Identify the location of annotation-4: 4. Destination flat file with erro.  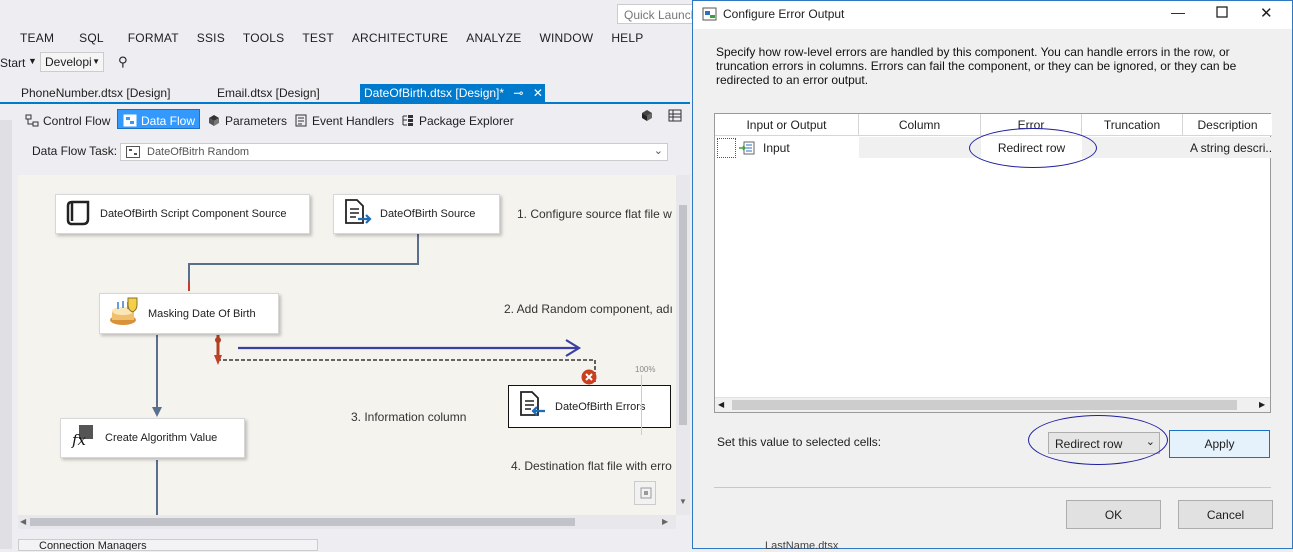
(591, 466).